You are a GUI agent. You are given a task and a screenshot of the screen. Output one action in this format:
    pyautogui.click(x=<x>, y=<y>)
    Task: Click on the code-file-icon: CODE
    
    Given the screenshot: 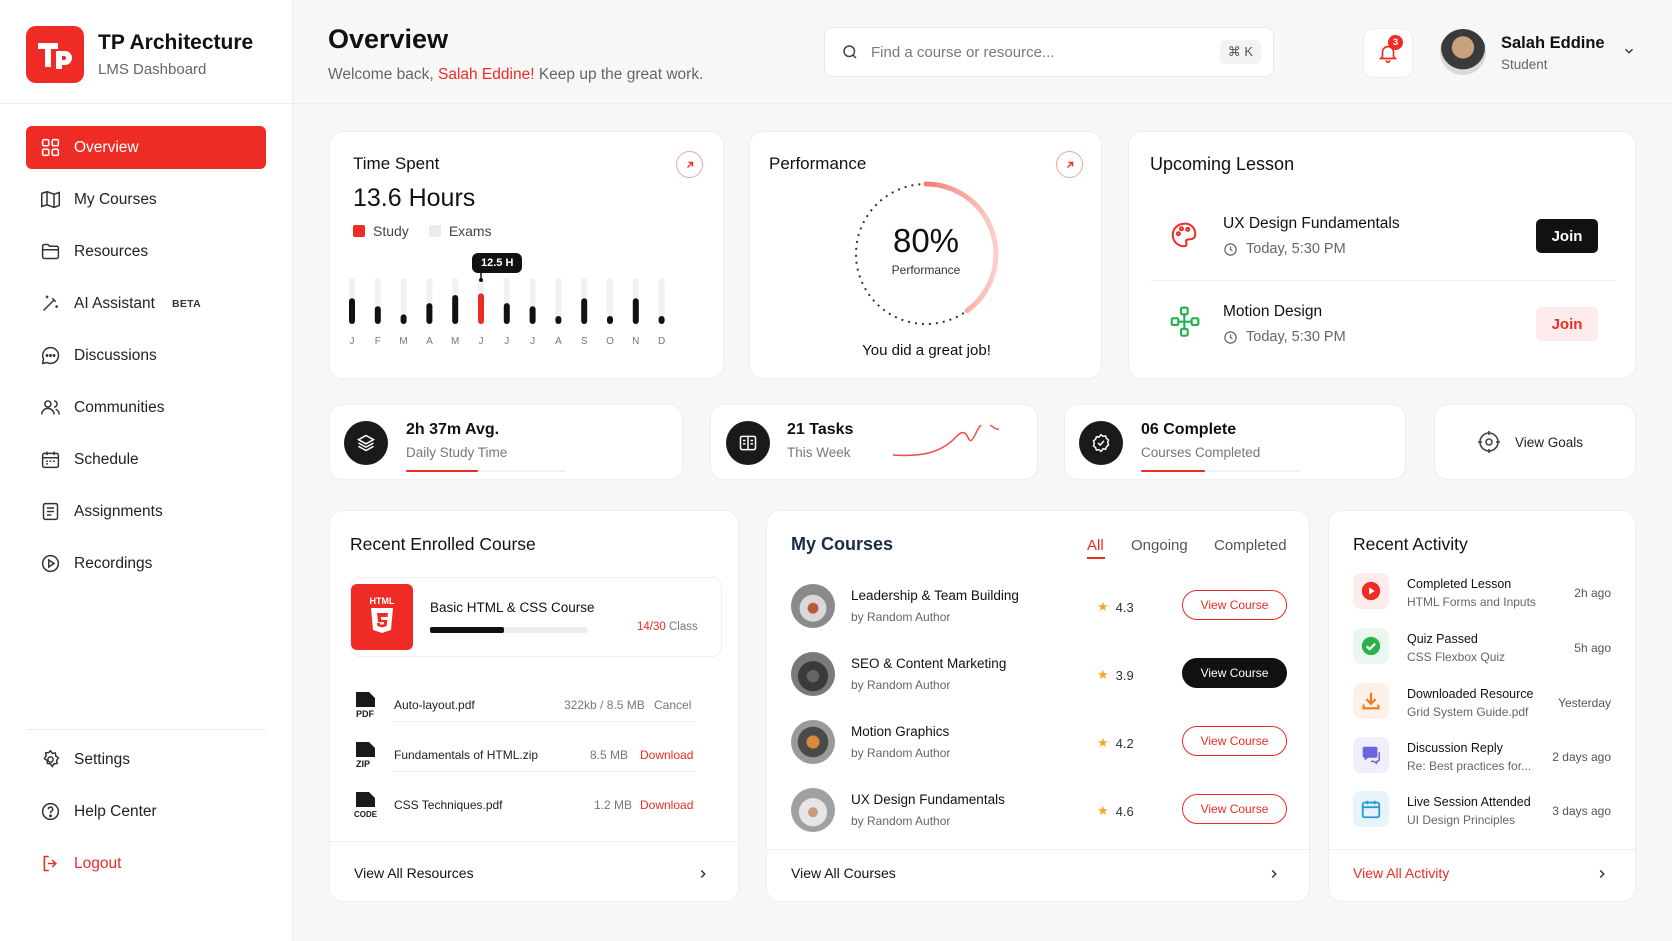 What is the action you would take?
    pyautogui.click(x=366, y=805)
    